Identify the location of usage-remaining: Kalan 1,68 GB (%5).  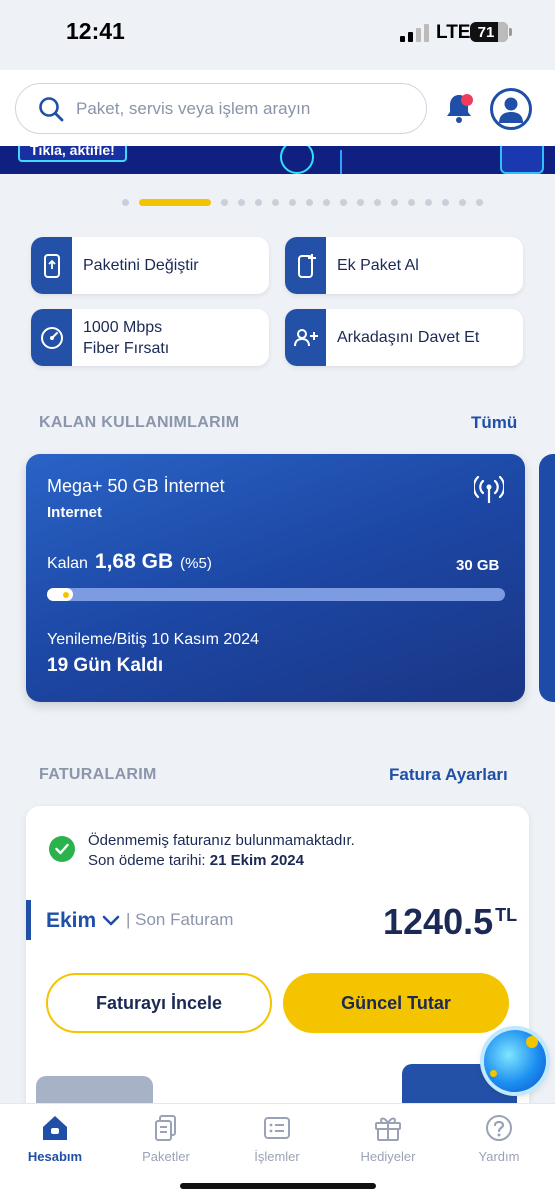
(129, 561).